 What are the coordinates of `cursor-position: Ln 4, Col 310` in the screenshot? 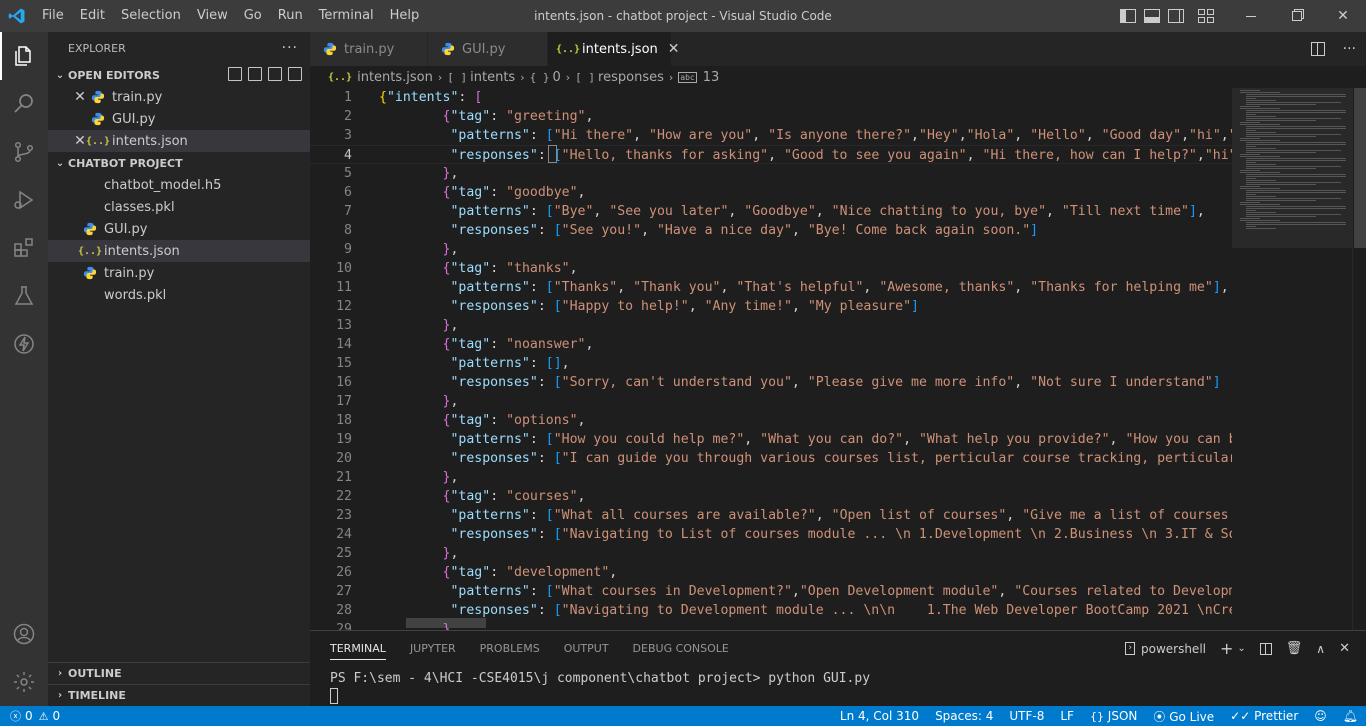 It's located at (879, 716).